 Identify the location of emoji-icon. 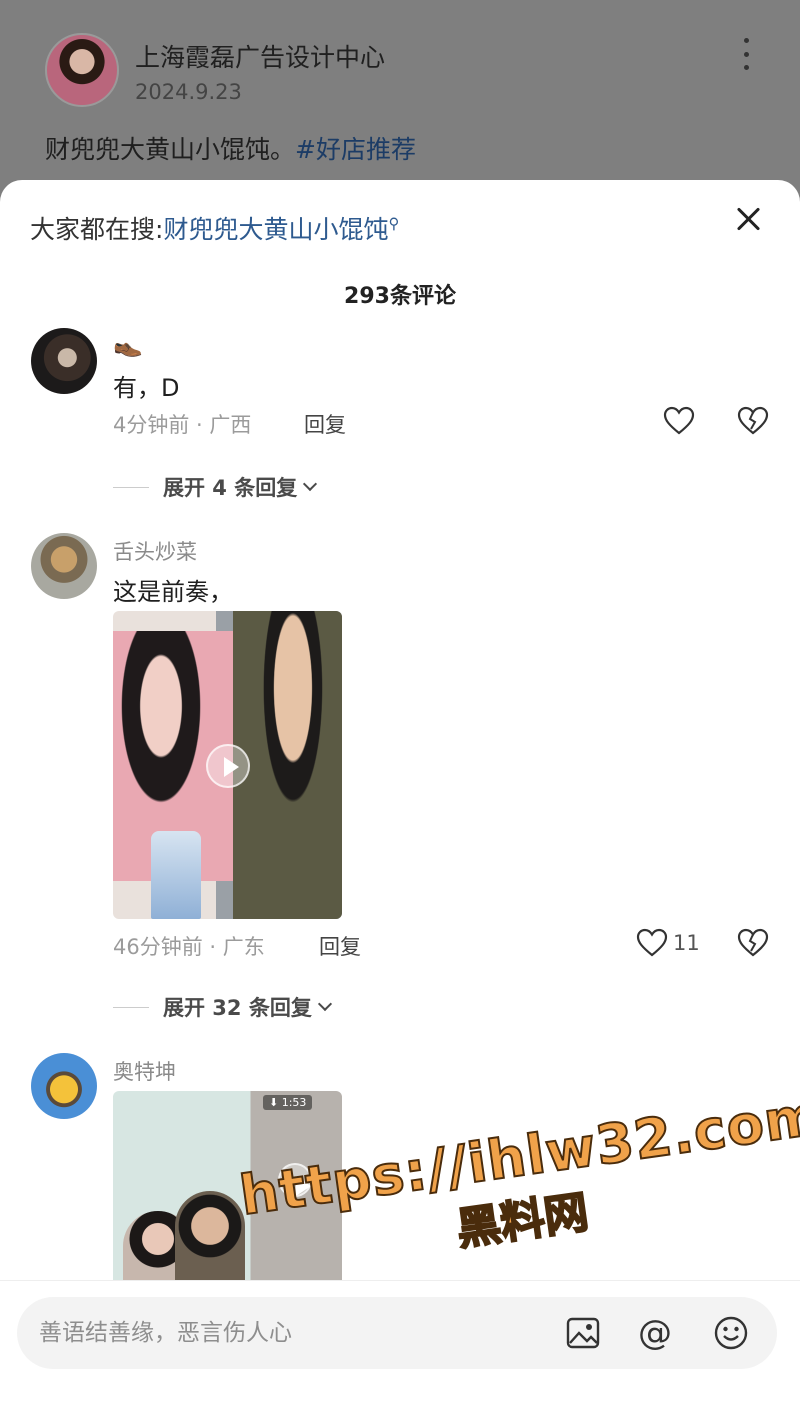
(731, 1333).